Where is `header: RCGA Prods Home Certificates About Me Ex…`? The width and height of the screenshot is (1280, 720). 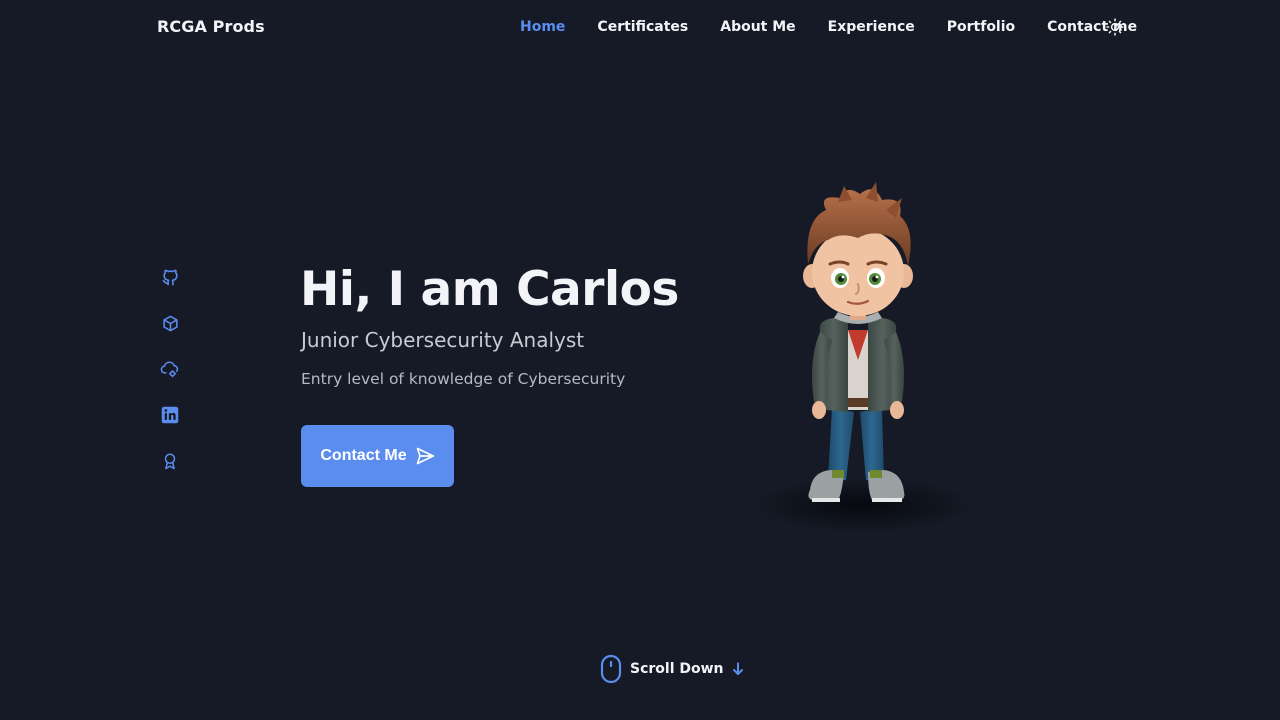
header: RCGA Prods Home Certificates About Me Ex… is located at coordinates (640, 27).